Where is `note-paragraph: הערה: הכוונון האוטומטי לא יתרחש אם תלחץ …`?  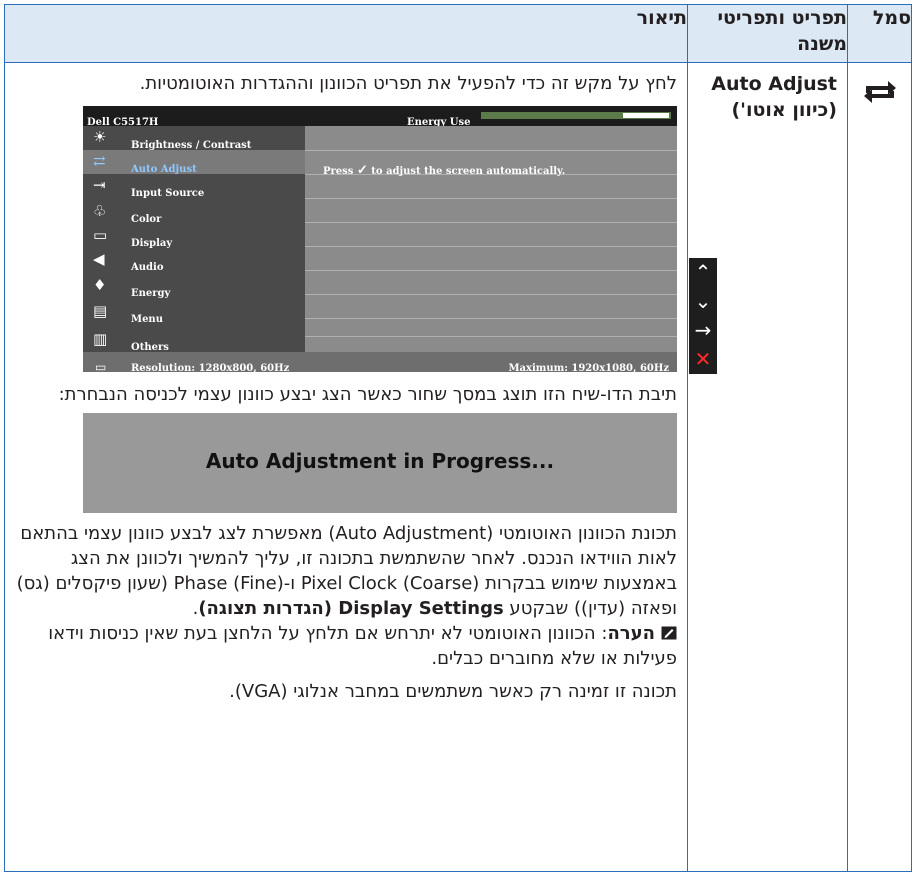
note-paragraph: הערה: הכוונון האוטומטי לא יתרחש אם תלחץ … is located at coordinates (346, 646).